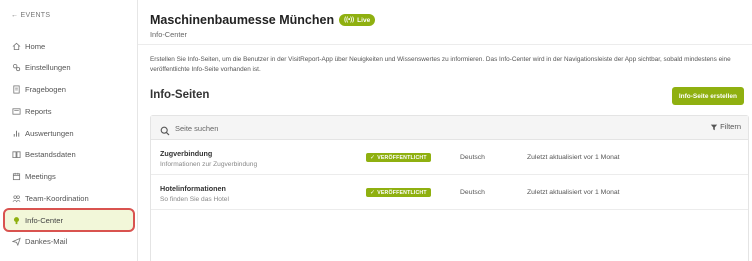 The image size is (752, 261). What do you see at coordinates (186, 153) in the screenshot?
I see `row-title: Zugverbindung` at bounding box center [186, 153].